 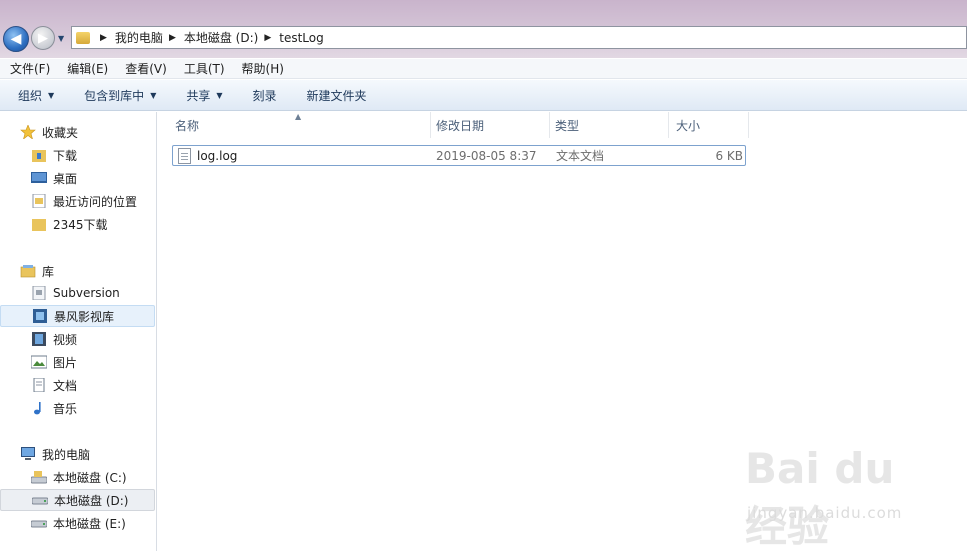 What do you see at coordinates (820, 497) in the screenshot?
I see `watermark-logo-text: Bai du 经验` at bounding box center [820, 497].